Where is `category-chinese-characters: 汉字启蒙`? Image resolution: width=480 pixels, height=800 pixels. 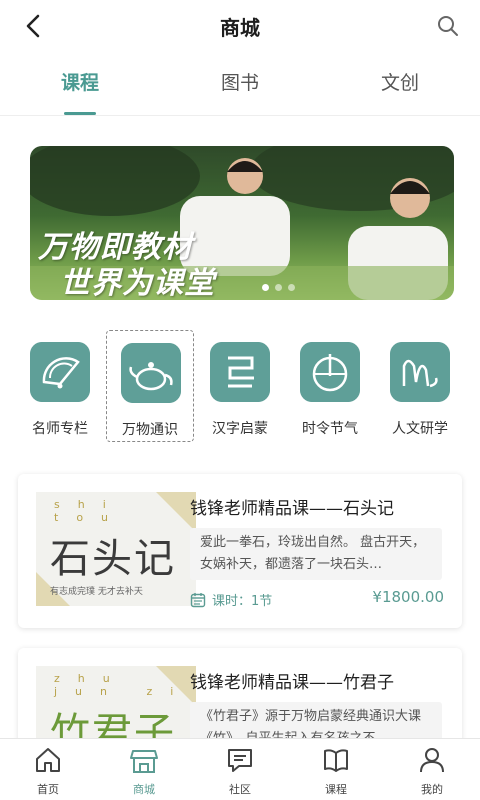
category-chinese-characters: 汉字启蒙 is located at coordinates (240, 386).